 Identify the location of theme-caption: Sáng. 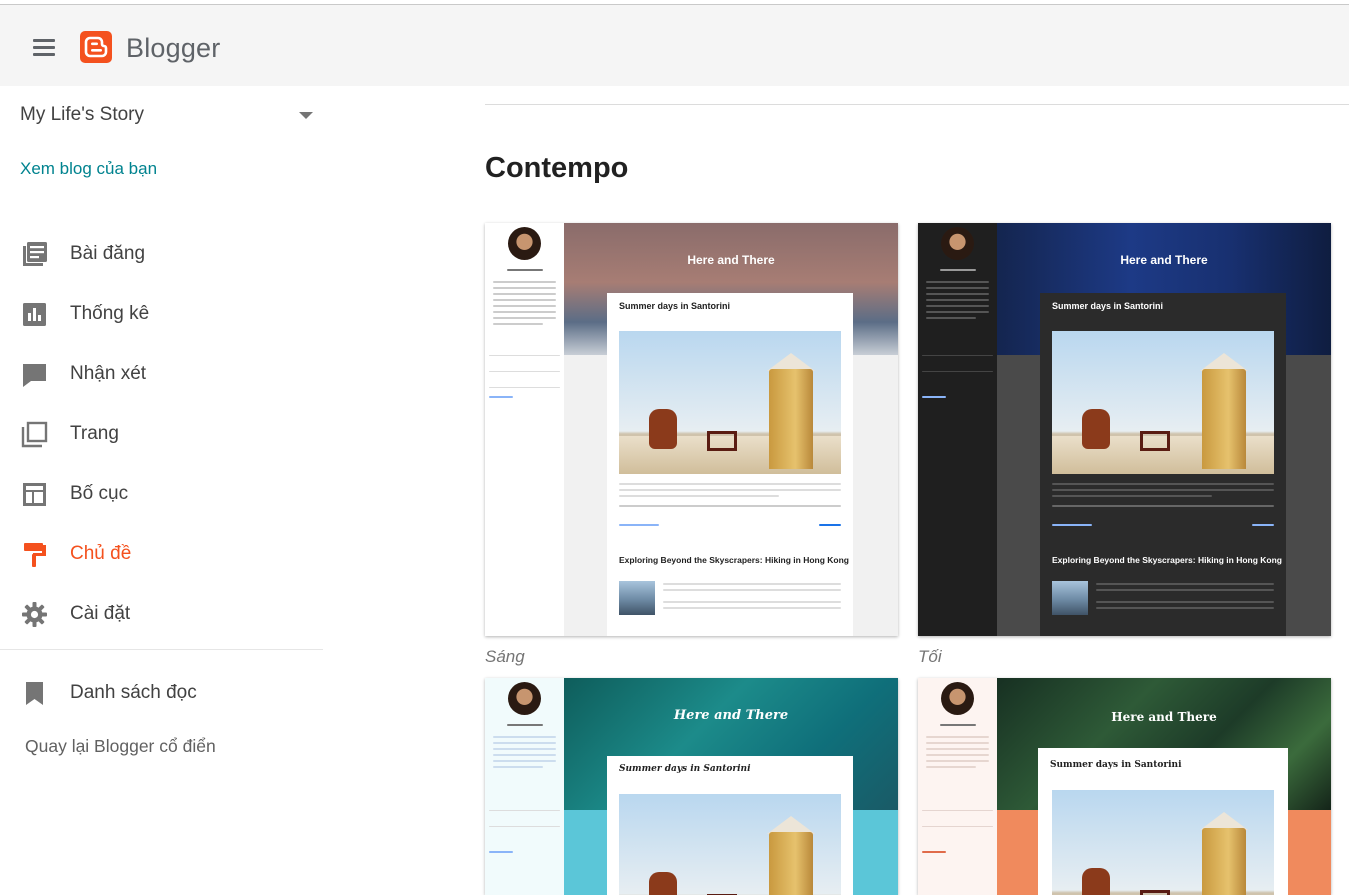
(505, 656).